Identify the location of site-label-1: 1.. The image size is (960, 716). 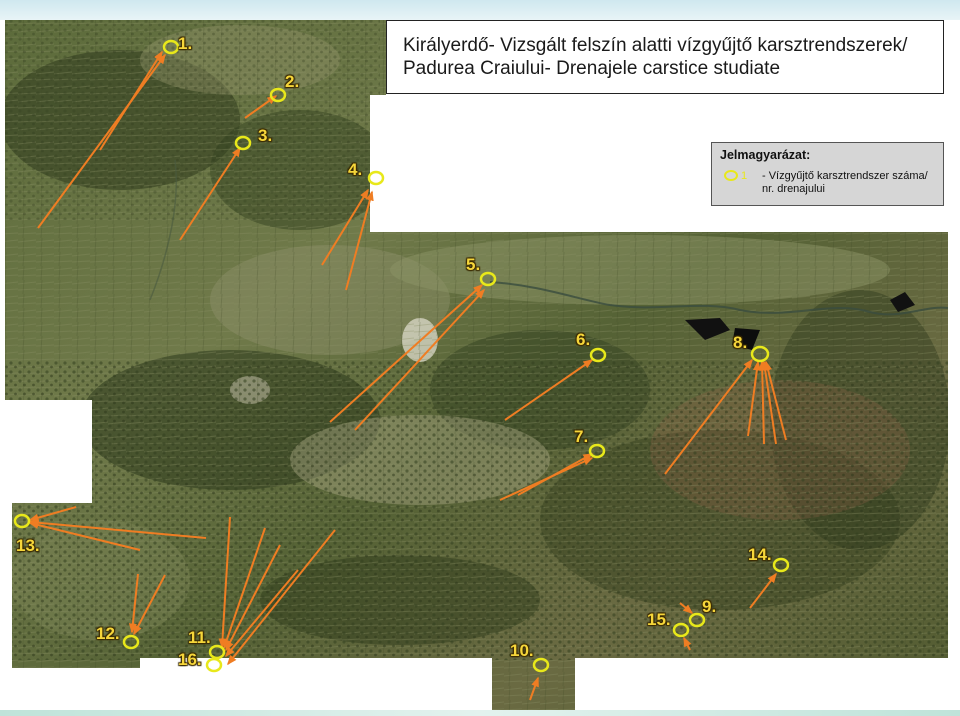
(185, 43).